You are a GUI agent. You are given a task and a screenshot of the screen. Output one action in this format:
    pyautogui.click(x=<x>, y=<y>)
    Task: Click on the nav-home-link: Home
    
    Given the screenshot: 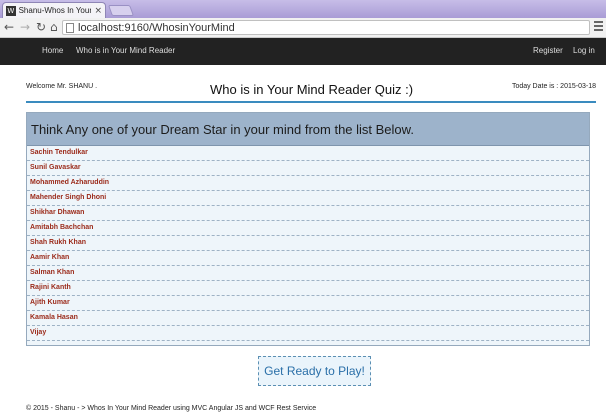 What is the action you would take?
    pyautogui.click(x=52, y=50)
    